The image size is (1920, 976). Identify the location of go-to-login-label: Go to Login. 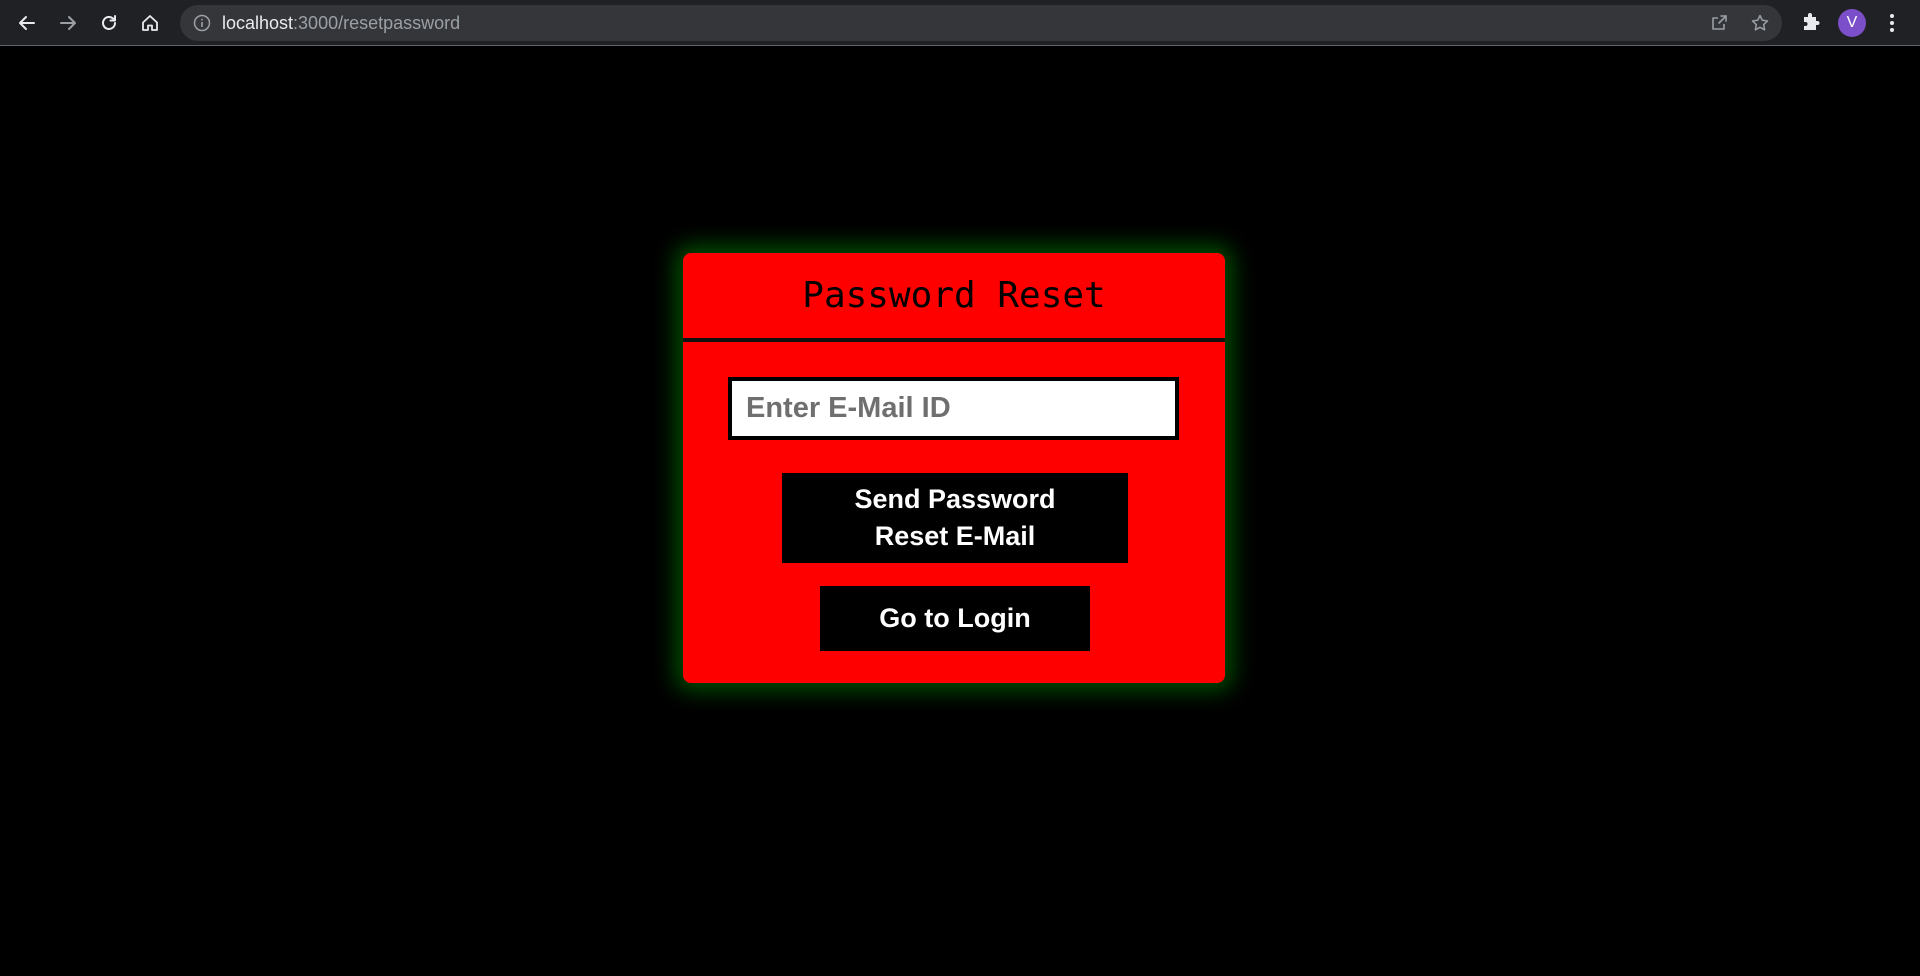
(955, 618).